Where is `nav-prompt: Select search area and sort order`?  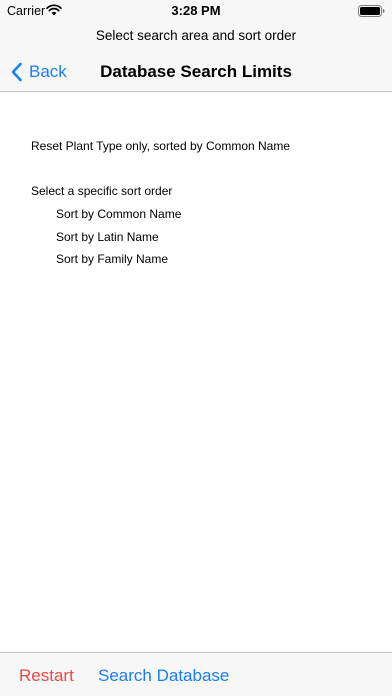
nav-prompt: Select search area and sort order is located at coordinates (196, 35).